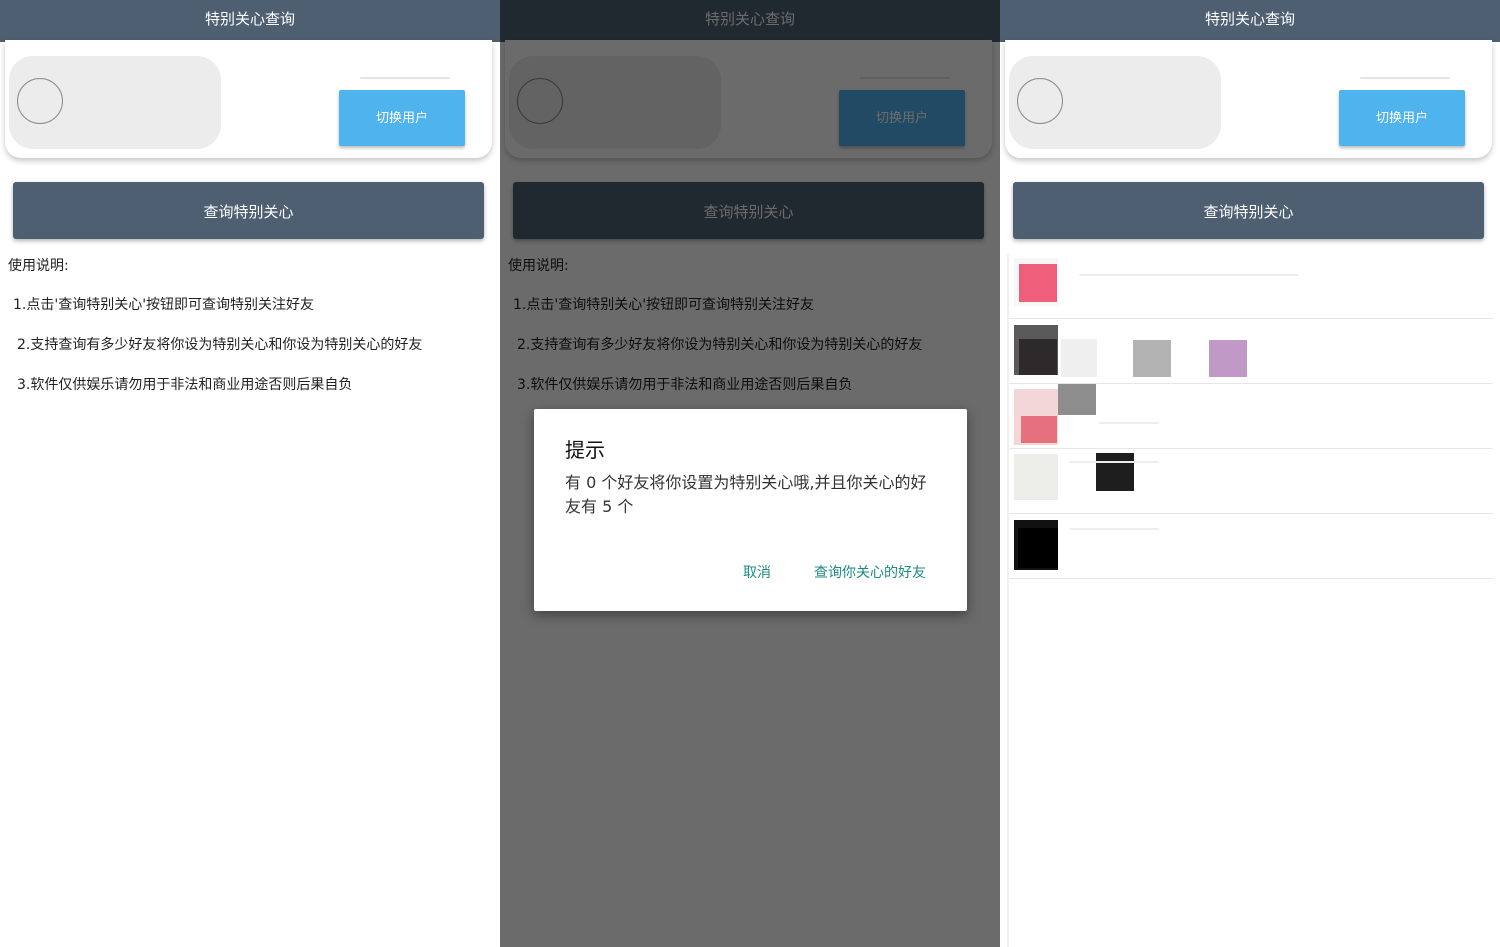  What do you see at coordinates (164, 305) in the screenshot?
I see `usage-item: 1.点击'查询特别关心'按钮即可查询特别关注好友` at bounding box center [164, 305].